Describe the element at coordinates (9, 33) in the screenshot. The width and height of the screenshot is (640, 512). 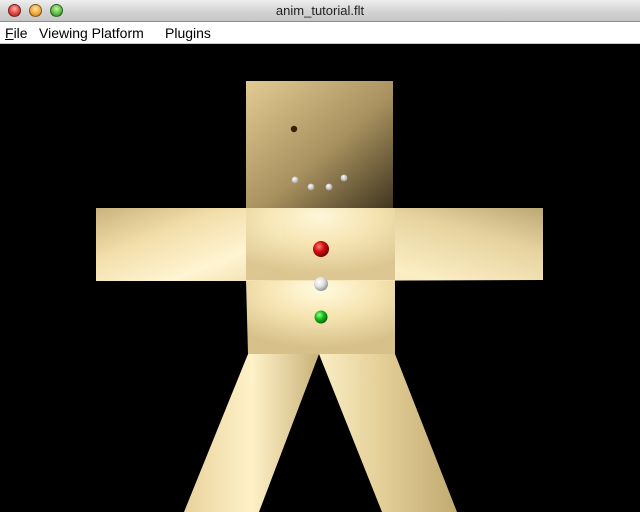
I see `menu-file-mnemonic: F` at that location.